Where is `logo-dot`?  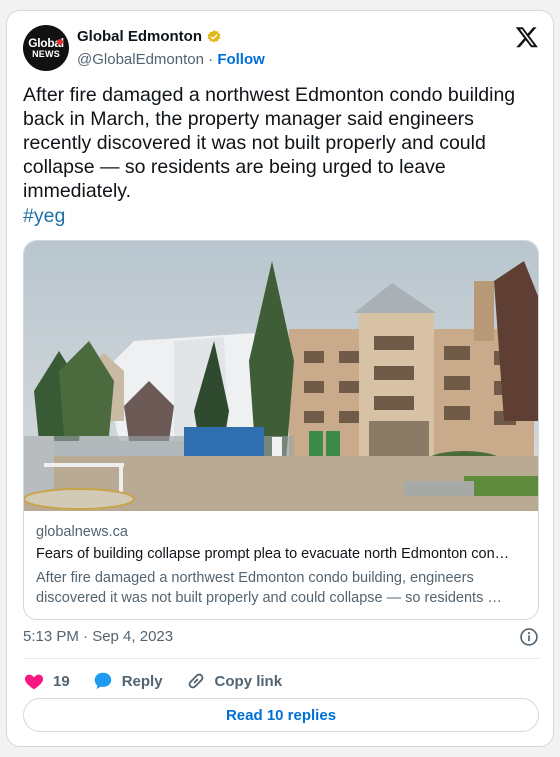 logo-dot is located at coordinates (60, 42).